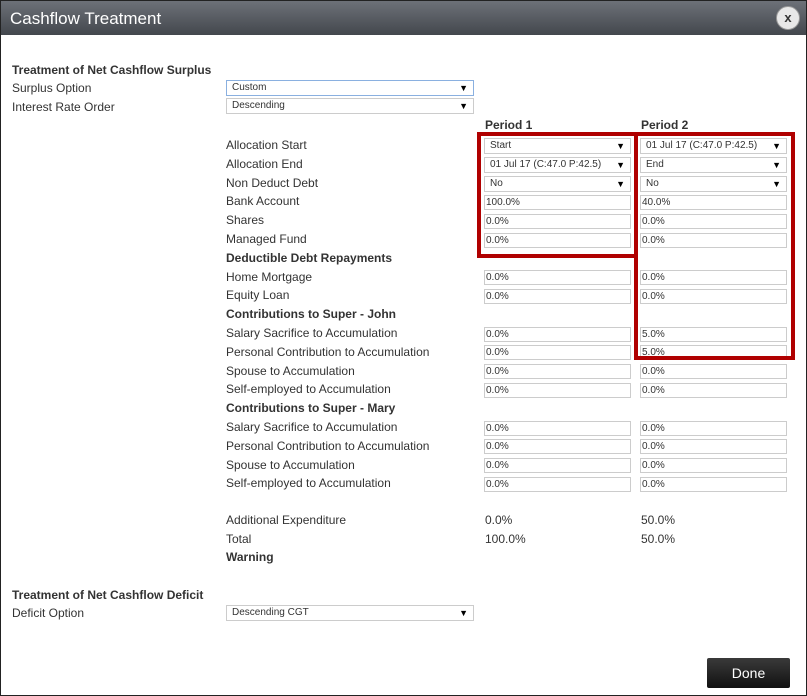 This screenshot has width=807, height=696. What do you see at coordinates (350, 613) in the screenshot?
I see `deficit-option-select: Descending CGT ▼` at bounding box center [350, 613].